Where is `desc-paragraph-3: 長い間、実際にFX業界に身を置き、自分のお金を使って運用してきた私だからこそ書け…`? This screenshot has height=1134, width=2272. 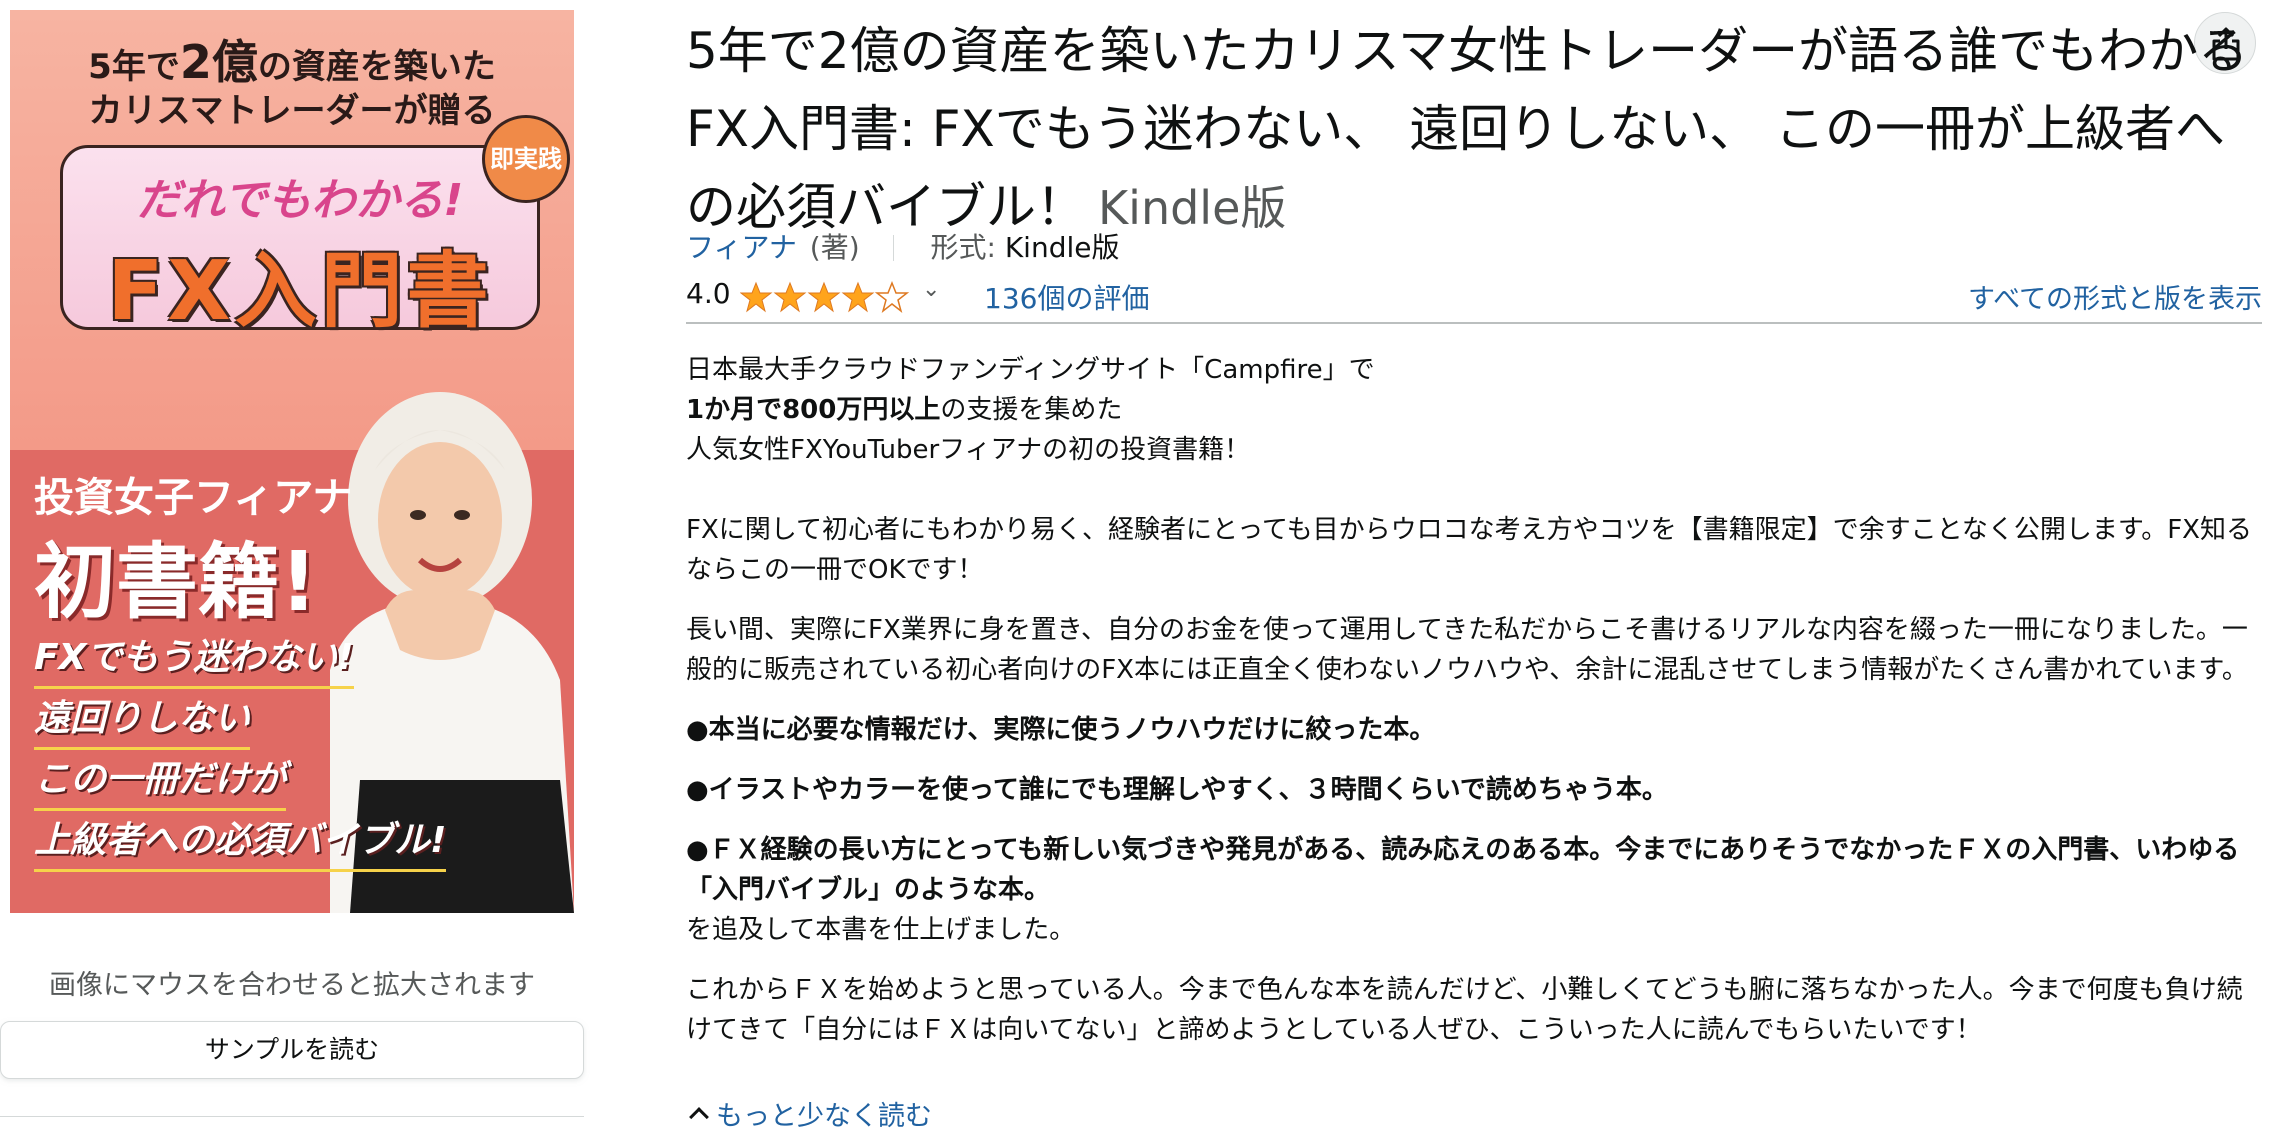
desc-paragraph-3: 長い間、実際にFX業界に身を置き、自分のお金を使って運用してきた私だからこそ書け… is located at coordinates (1467, 650).